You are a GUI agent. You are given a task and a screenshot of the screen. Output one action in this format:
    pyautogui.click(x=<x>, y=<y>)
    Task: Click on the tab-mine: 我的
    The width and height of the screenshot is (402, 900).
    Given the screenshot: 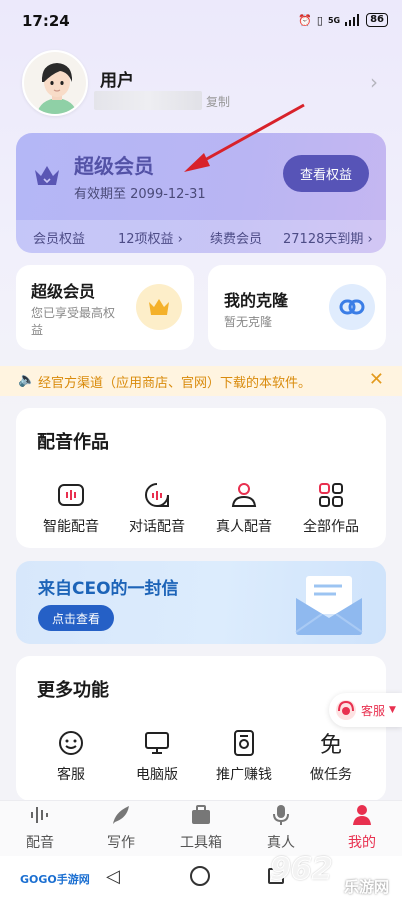 What is the action you would take?
    pyautogui.click(x=362, y=828)
    